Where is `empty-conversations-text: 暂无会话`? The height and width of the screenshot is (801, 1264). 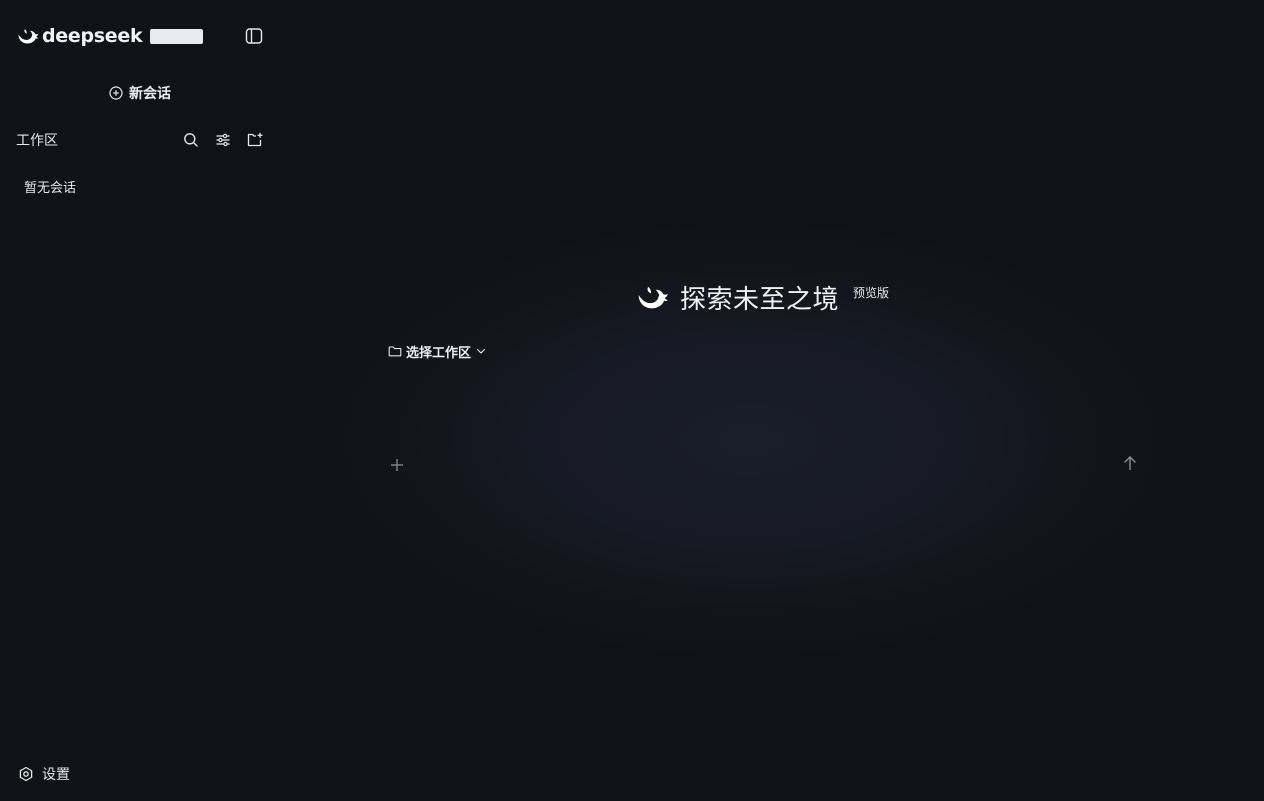 empty-conversations-text: 暂无会话 is located at coordinates (50, 188).